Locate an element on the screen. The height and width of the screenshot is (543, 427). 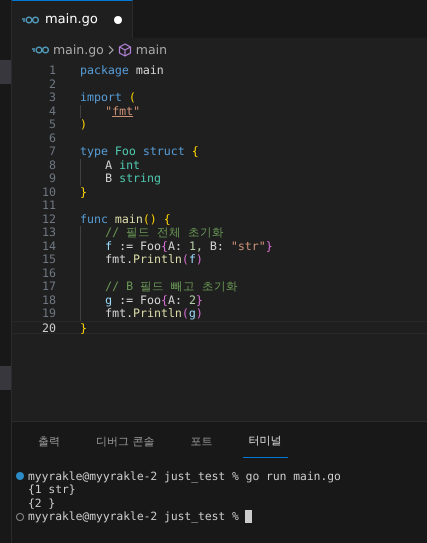
line-number: 14 is located at coordinates (48, 246).